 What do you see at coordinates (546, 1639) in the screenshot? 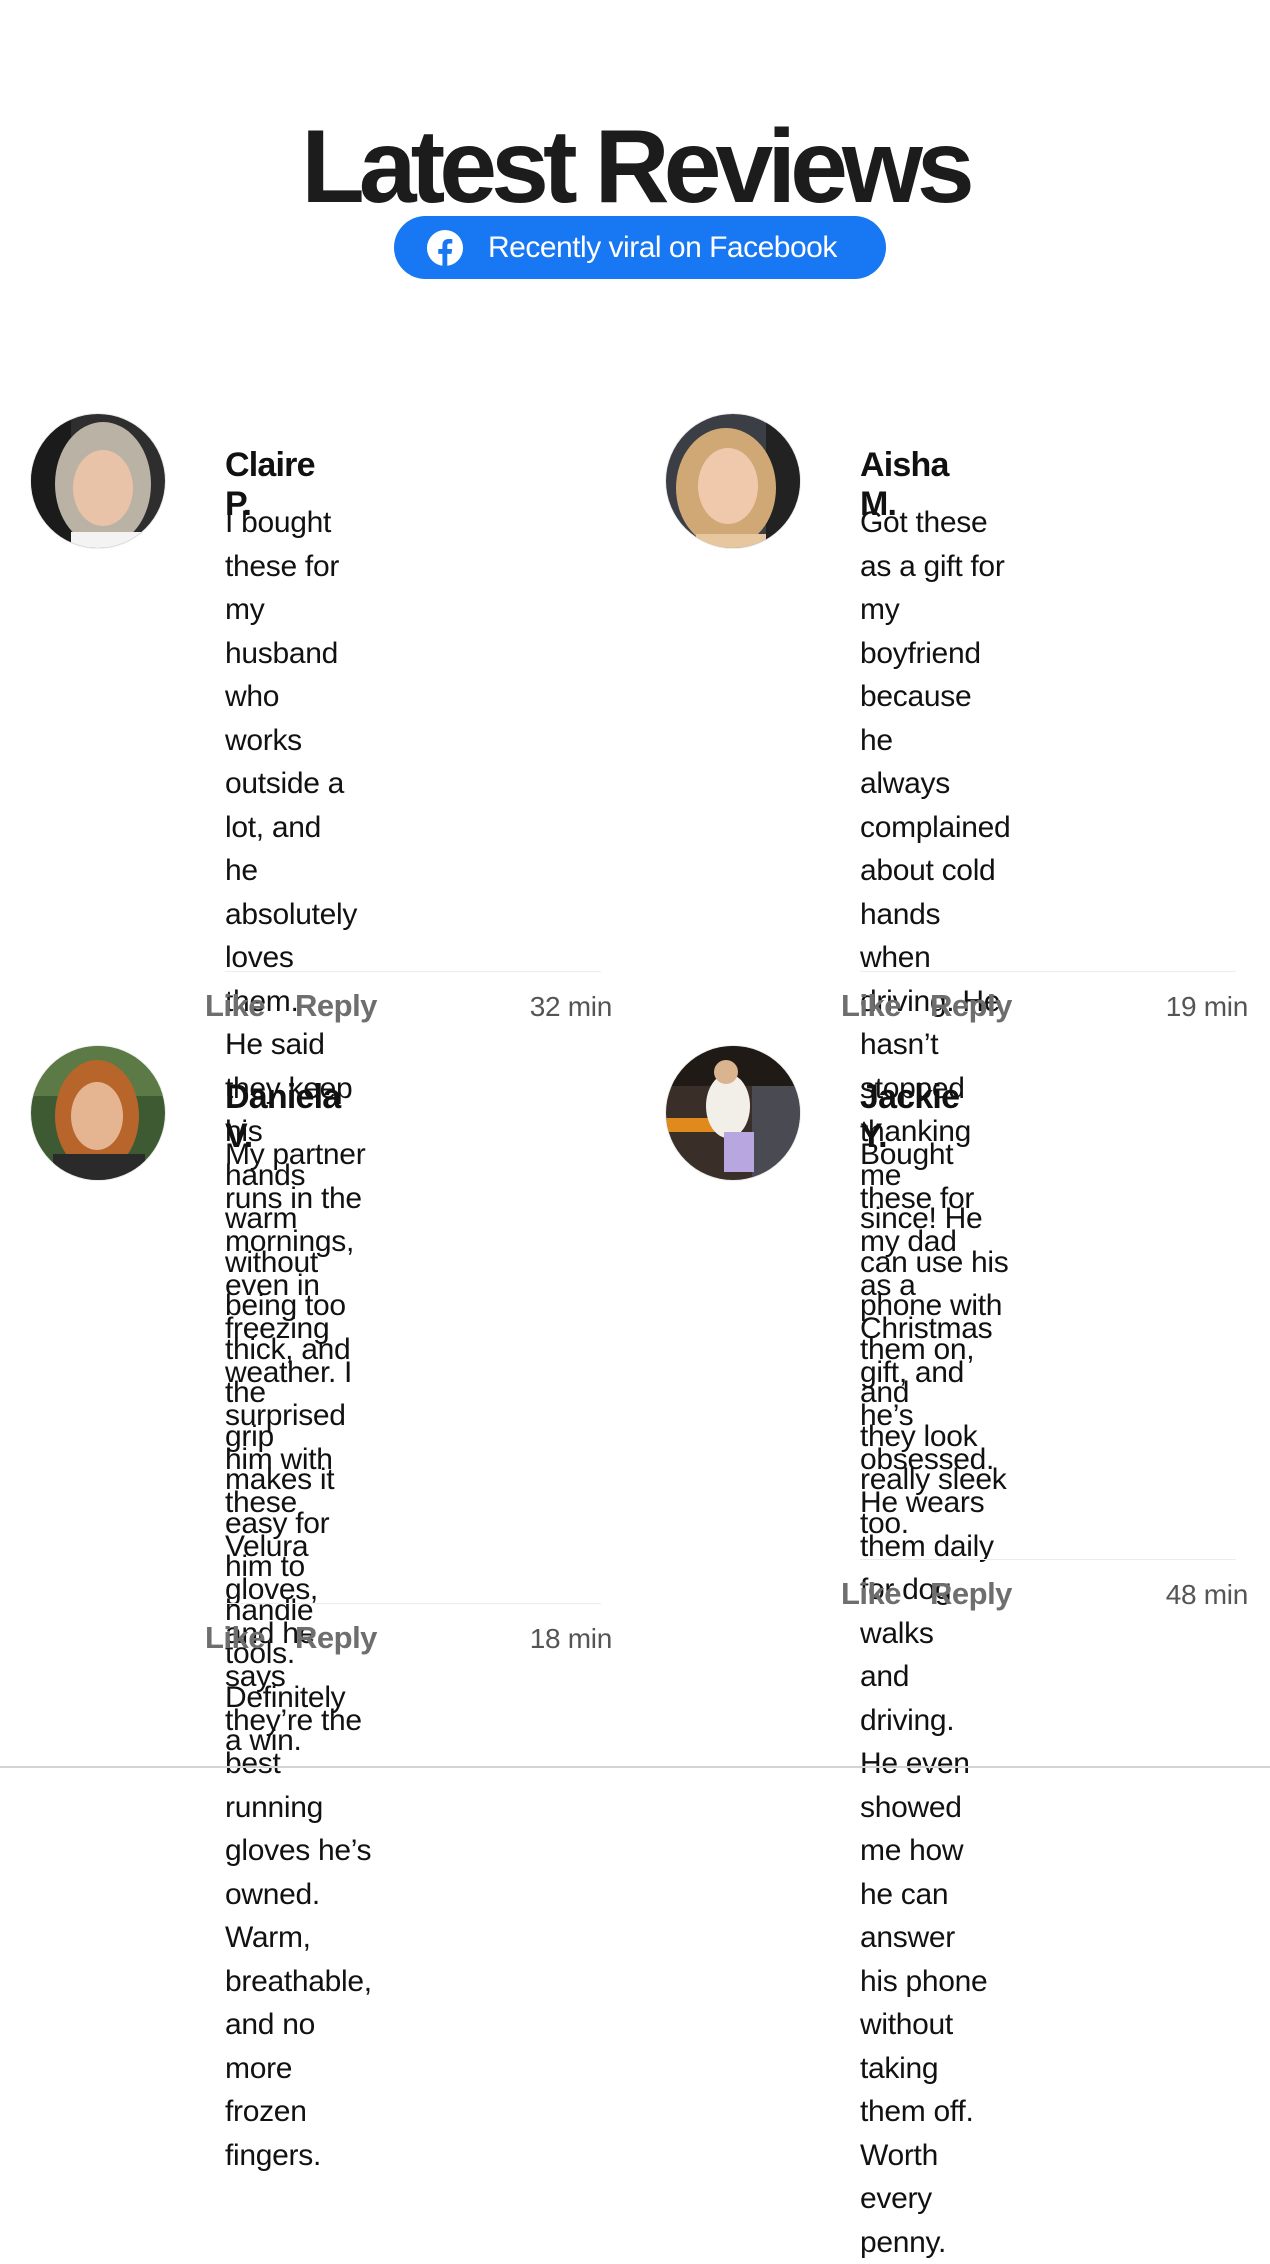
I see `timestamp: 18 min` at bounding box center [546, 1639].